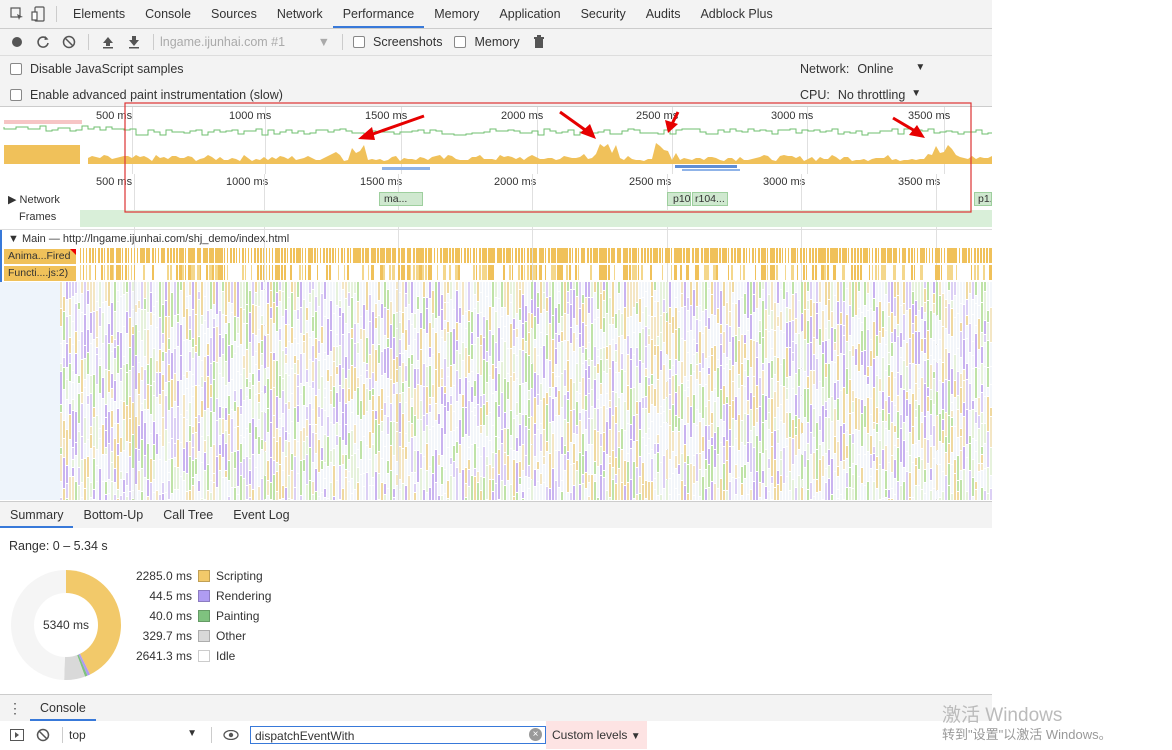  Describe the element at coordinates (1002, 715) in the screenshot. I see `activate-windows-watermark: 激活 Windows` at that location.